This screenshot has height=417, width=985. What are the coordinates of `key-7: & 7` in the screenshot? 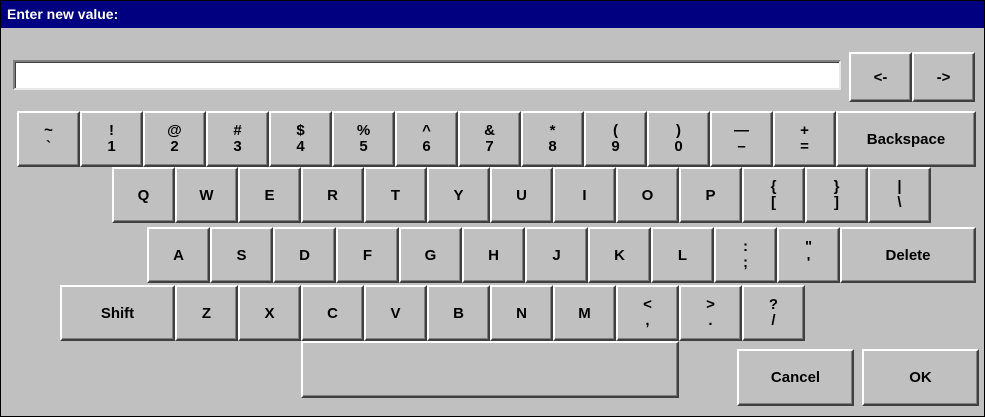 It's located at (489, 139).